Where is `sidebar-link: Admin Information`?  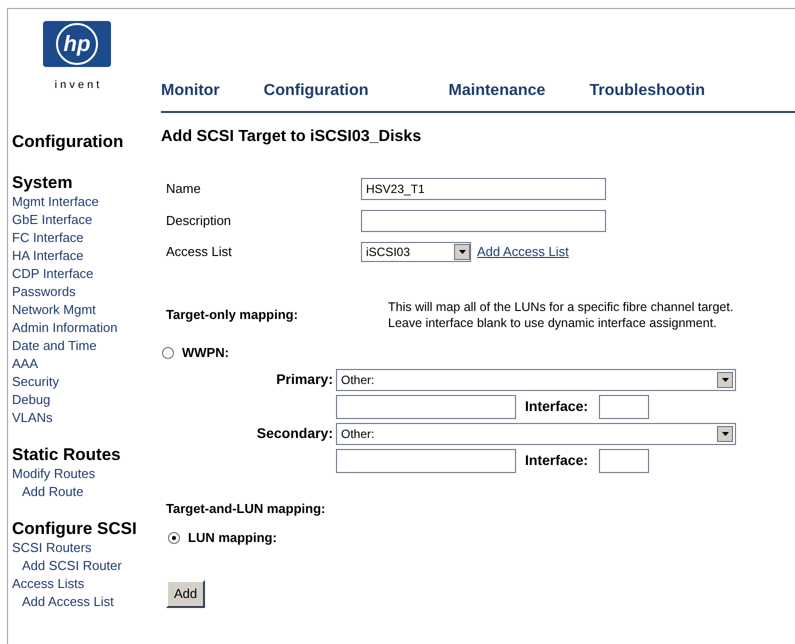
sidebar-link: Admin Information is located at coordinates (65, 327).